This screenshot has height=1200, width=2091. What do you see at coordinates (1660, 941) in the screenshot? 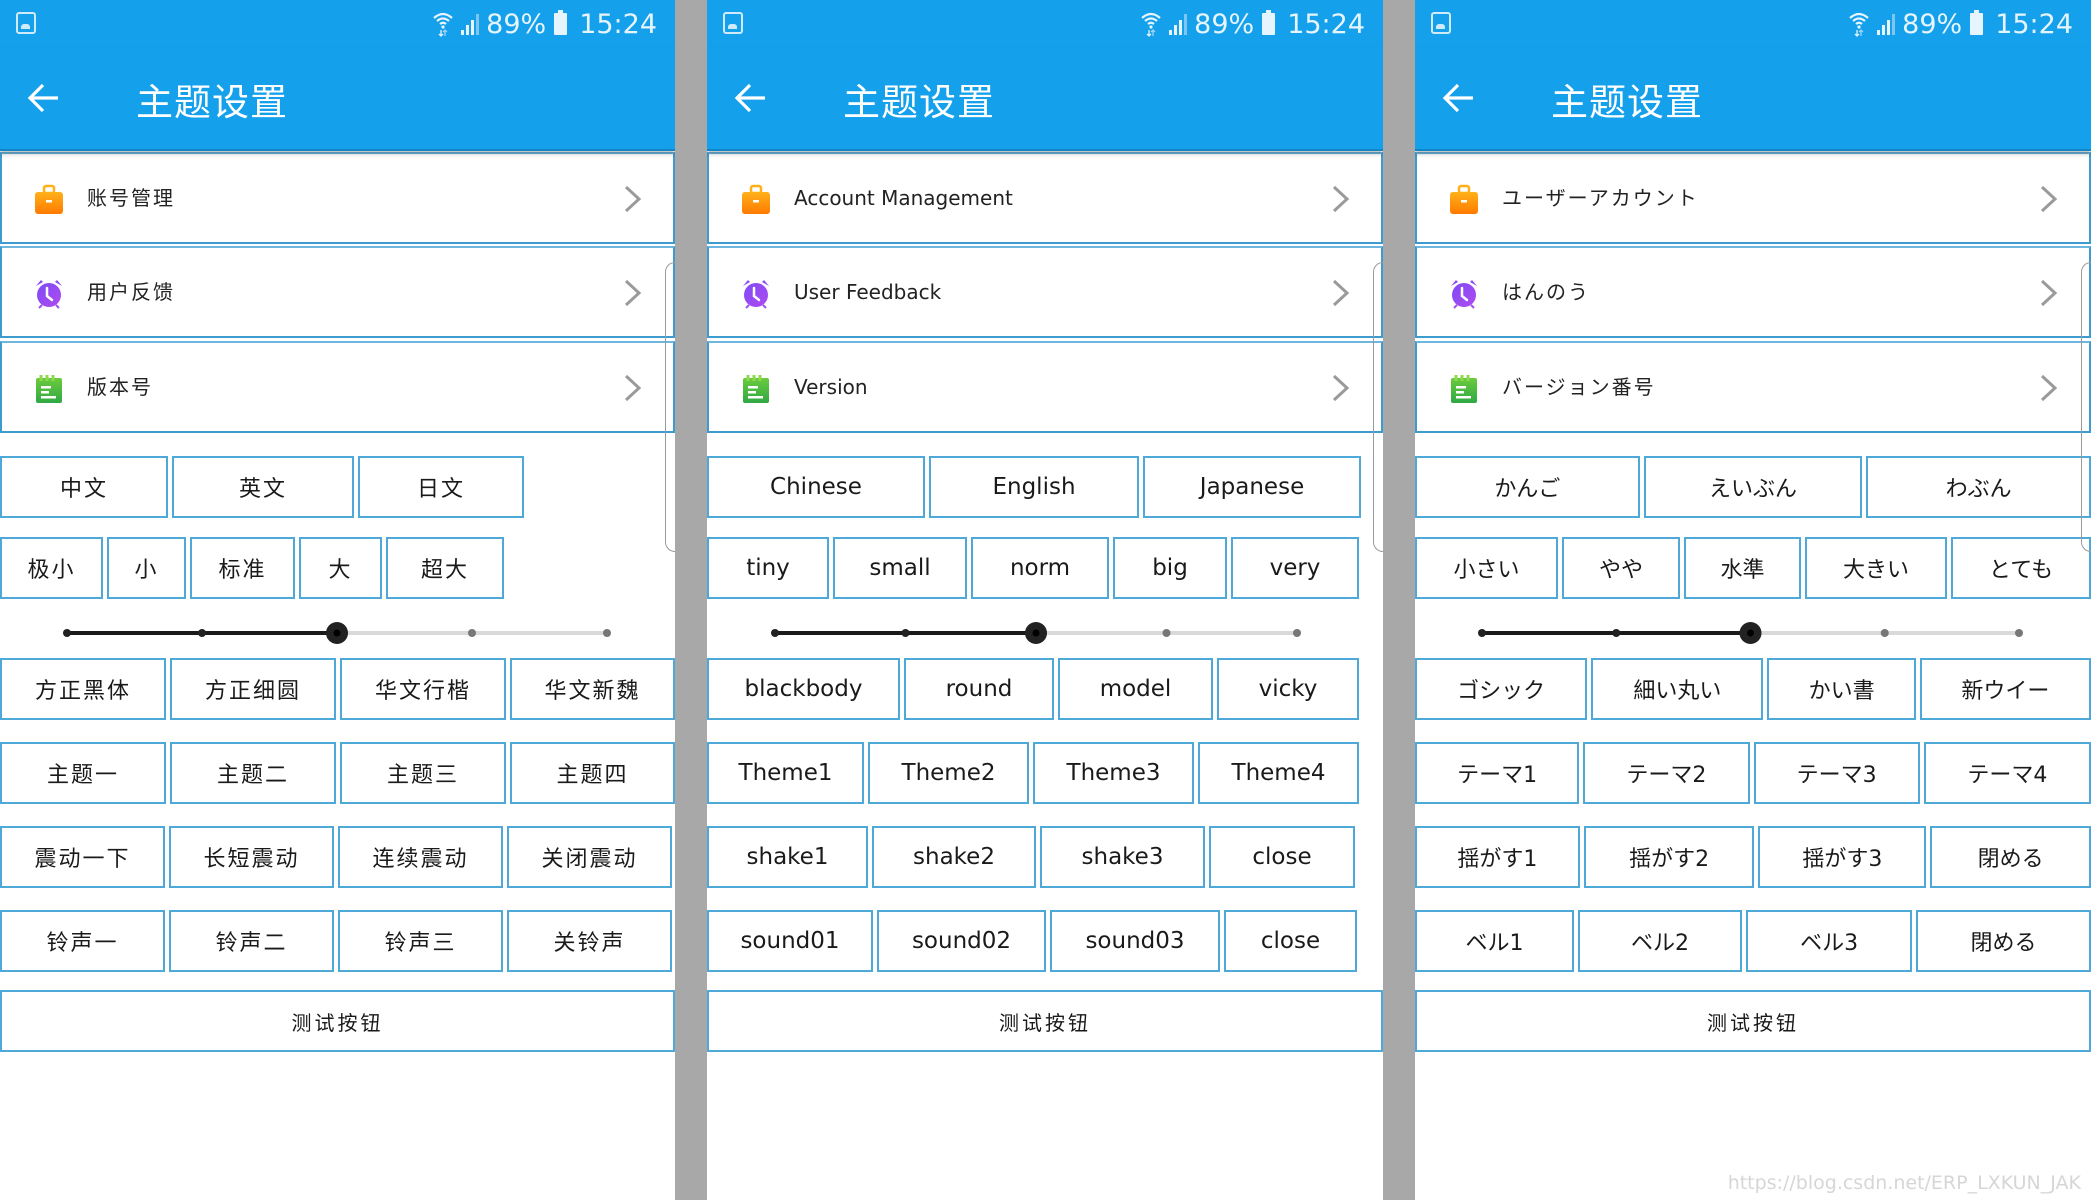
I see `sound-button: ベル2` at bounding box center [1660, 941].